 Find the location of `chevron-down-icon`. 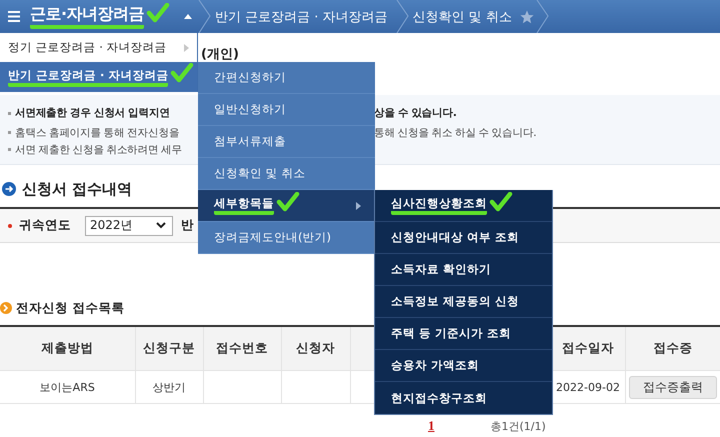

chevron-down-icon is located at coordinates (161, 225).